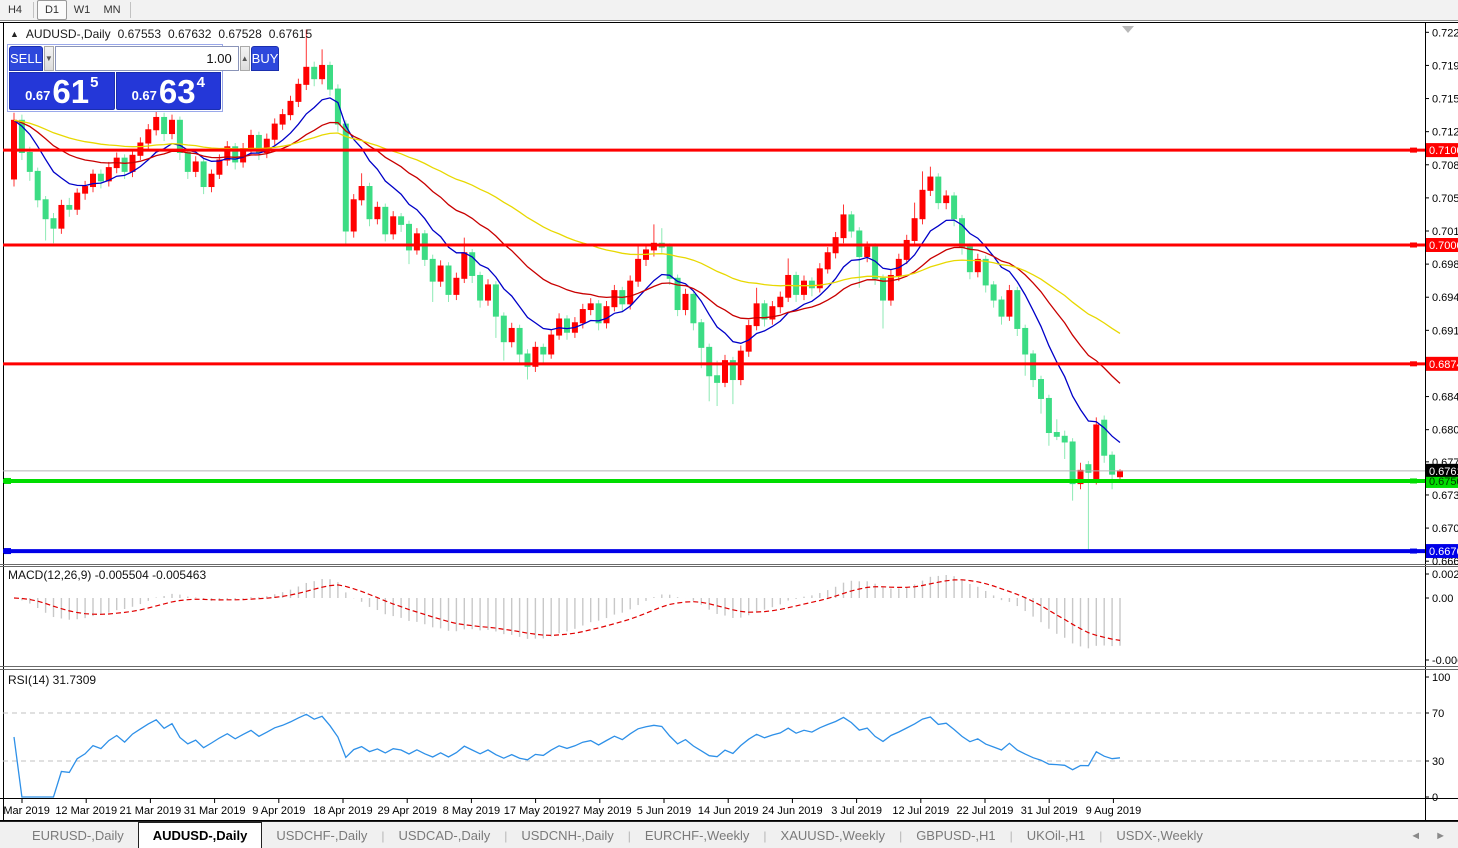 This screenshot has width=1458, height=848. I want to click on buy-price-display: 0.67 63 4, so click(168, 91).